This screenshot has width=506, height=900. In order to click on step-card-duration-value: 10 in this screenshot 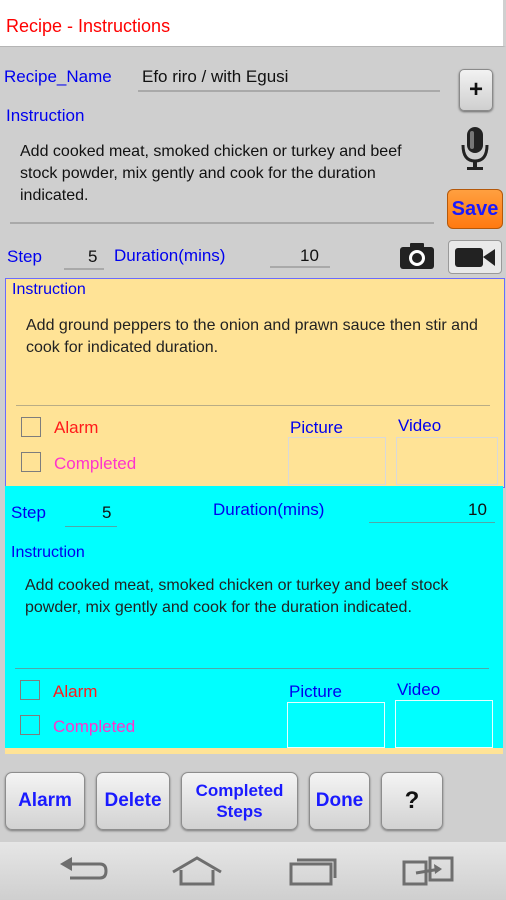, I will do `click(477, 509)`.